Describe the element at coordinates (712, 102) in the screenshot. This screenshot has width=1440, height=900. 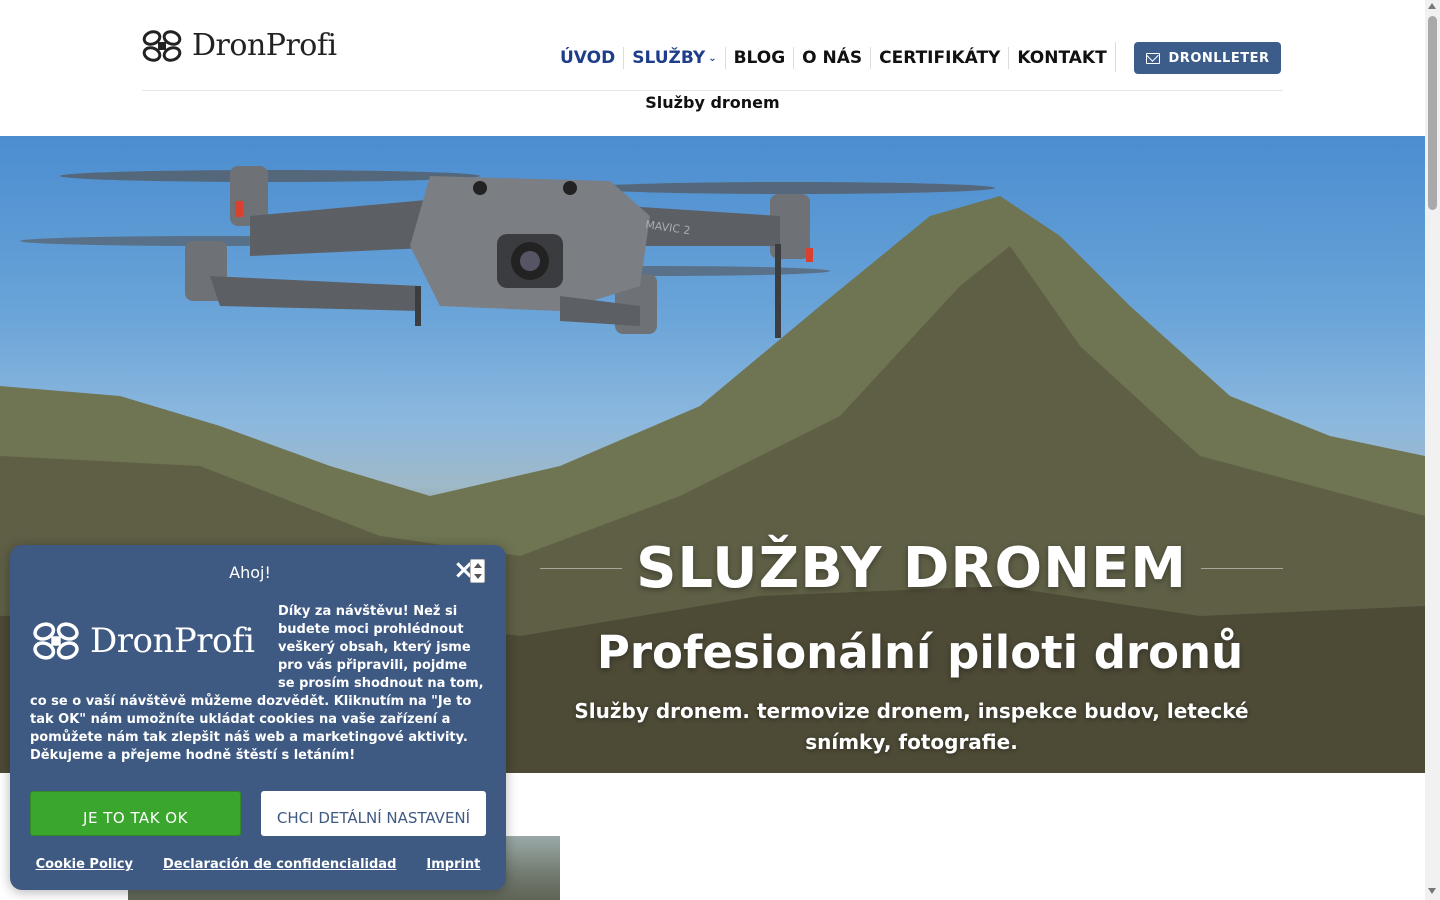
I see `breadcrumb: Služby dronem` at that location.